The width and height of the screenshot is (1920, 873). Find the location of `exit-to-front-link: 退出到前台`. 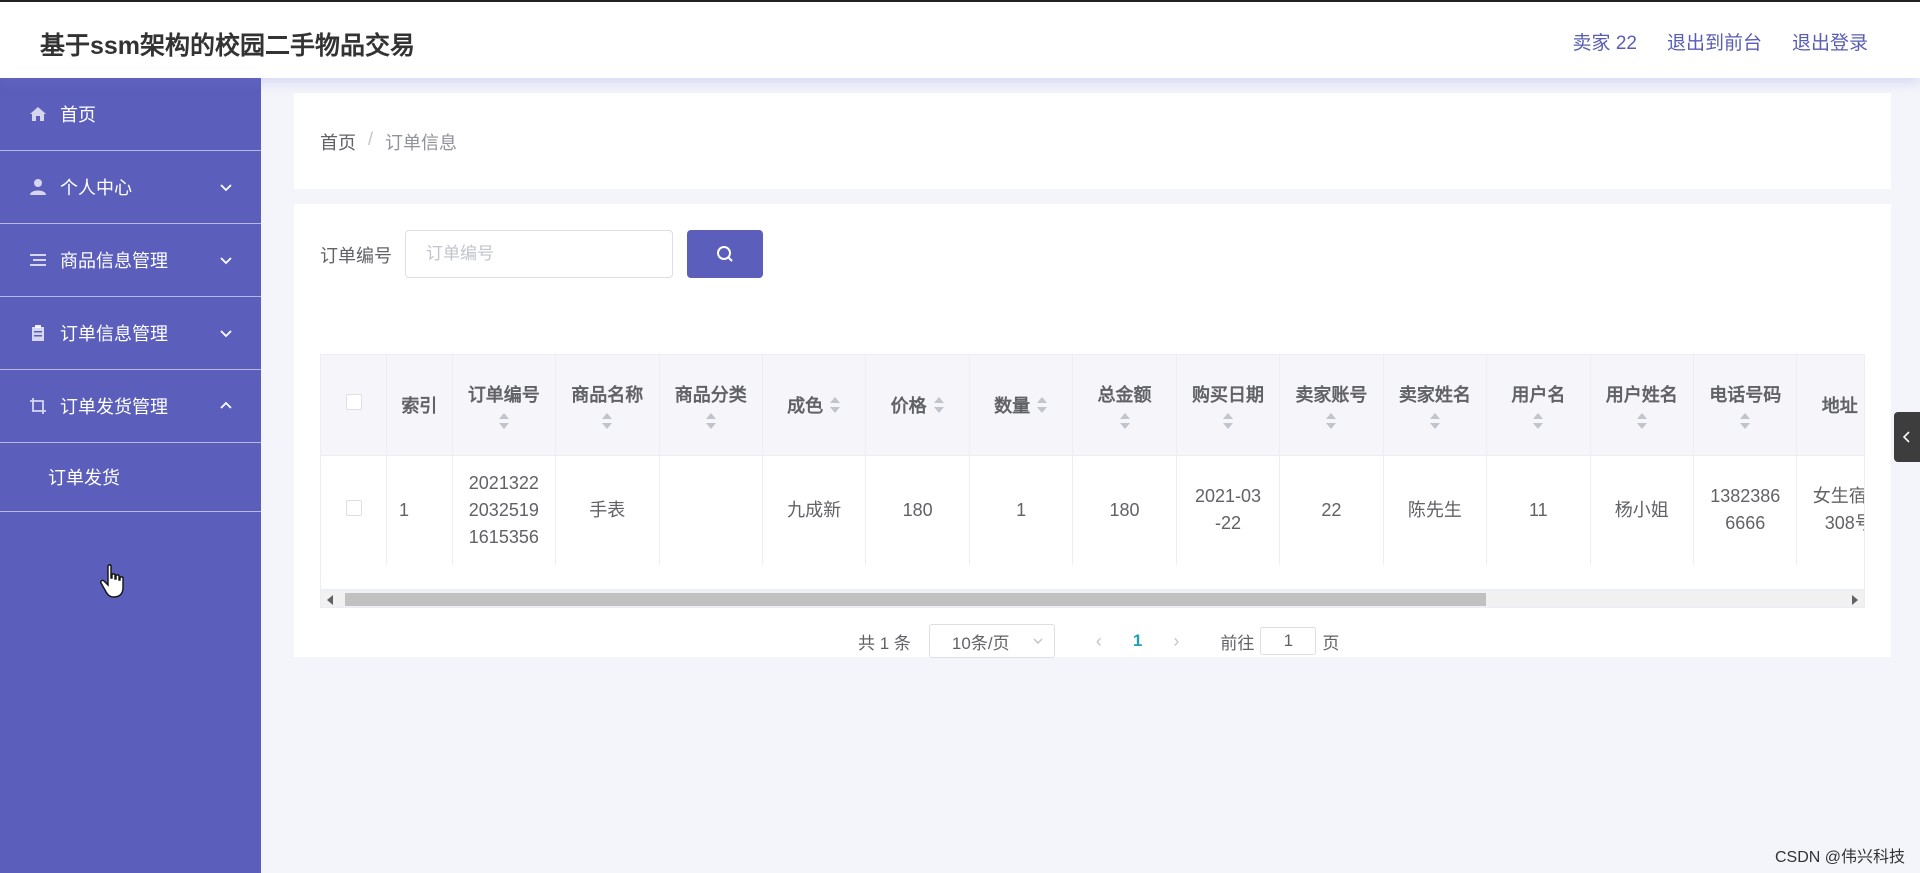

exit-to-front-link: 退出到前台 is located at coordinates (1714, 41).